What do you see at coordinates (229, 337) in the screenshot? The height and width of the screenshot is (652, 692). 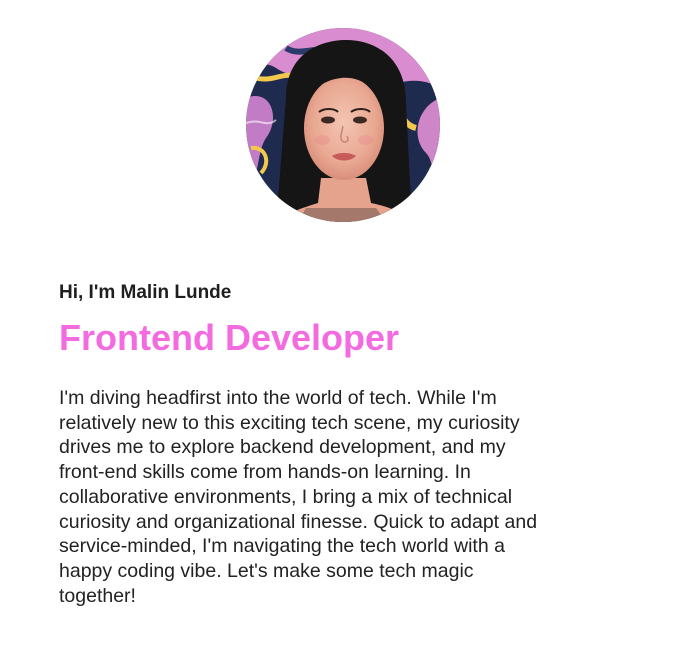 I see `job-title: Frontend Developer` at bounding box center [229, 337].